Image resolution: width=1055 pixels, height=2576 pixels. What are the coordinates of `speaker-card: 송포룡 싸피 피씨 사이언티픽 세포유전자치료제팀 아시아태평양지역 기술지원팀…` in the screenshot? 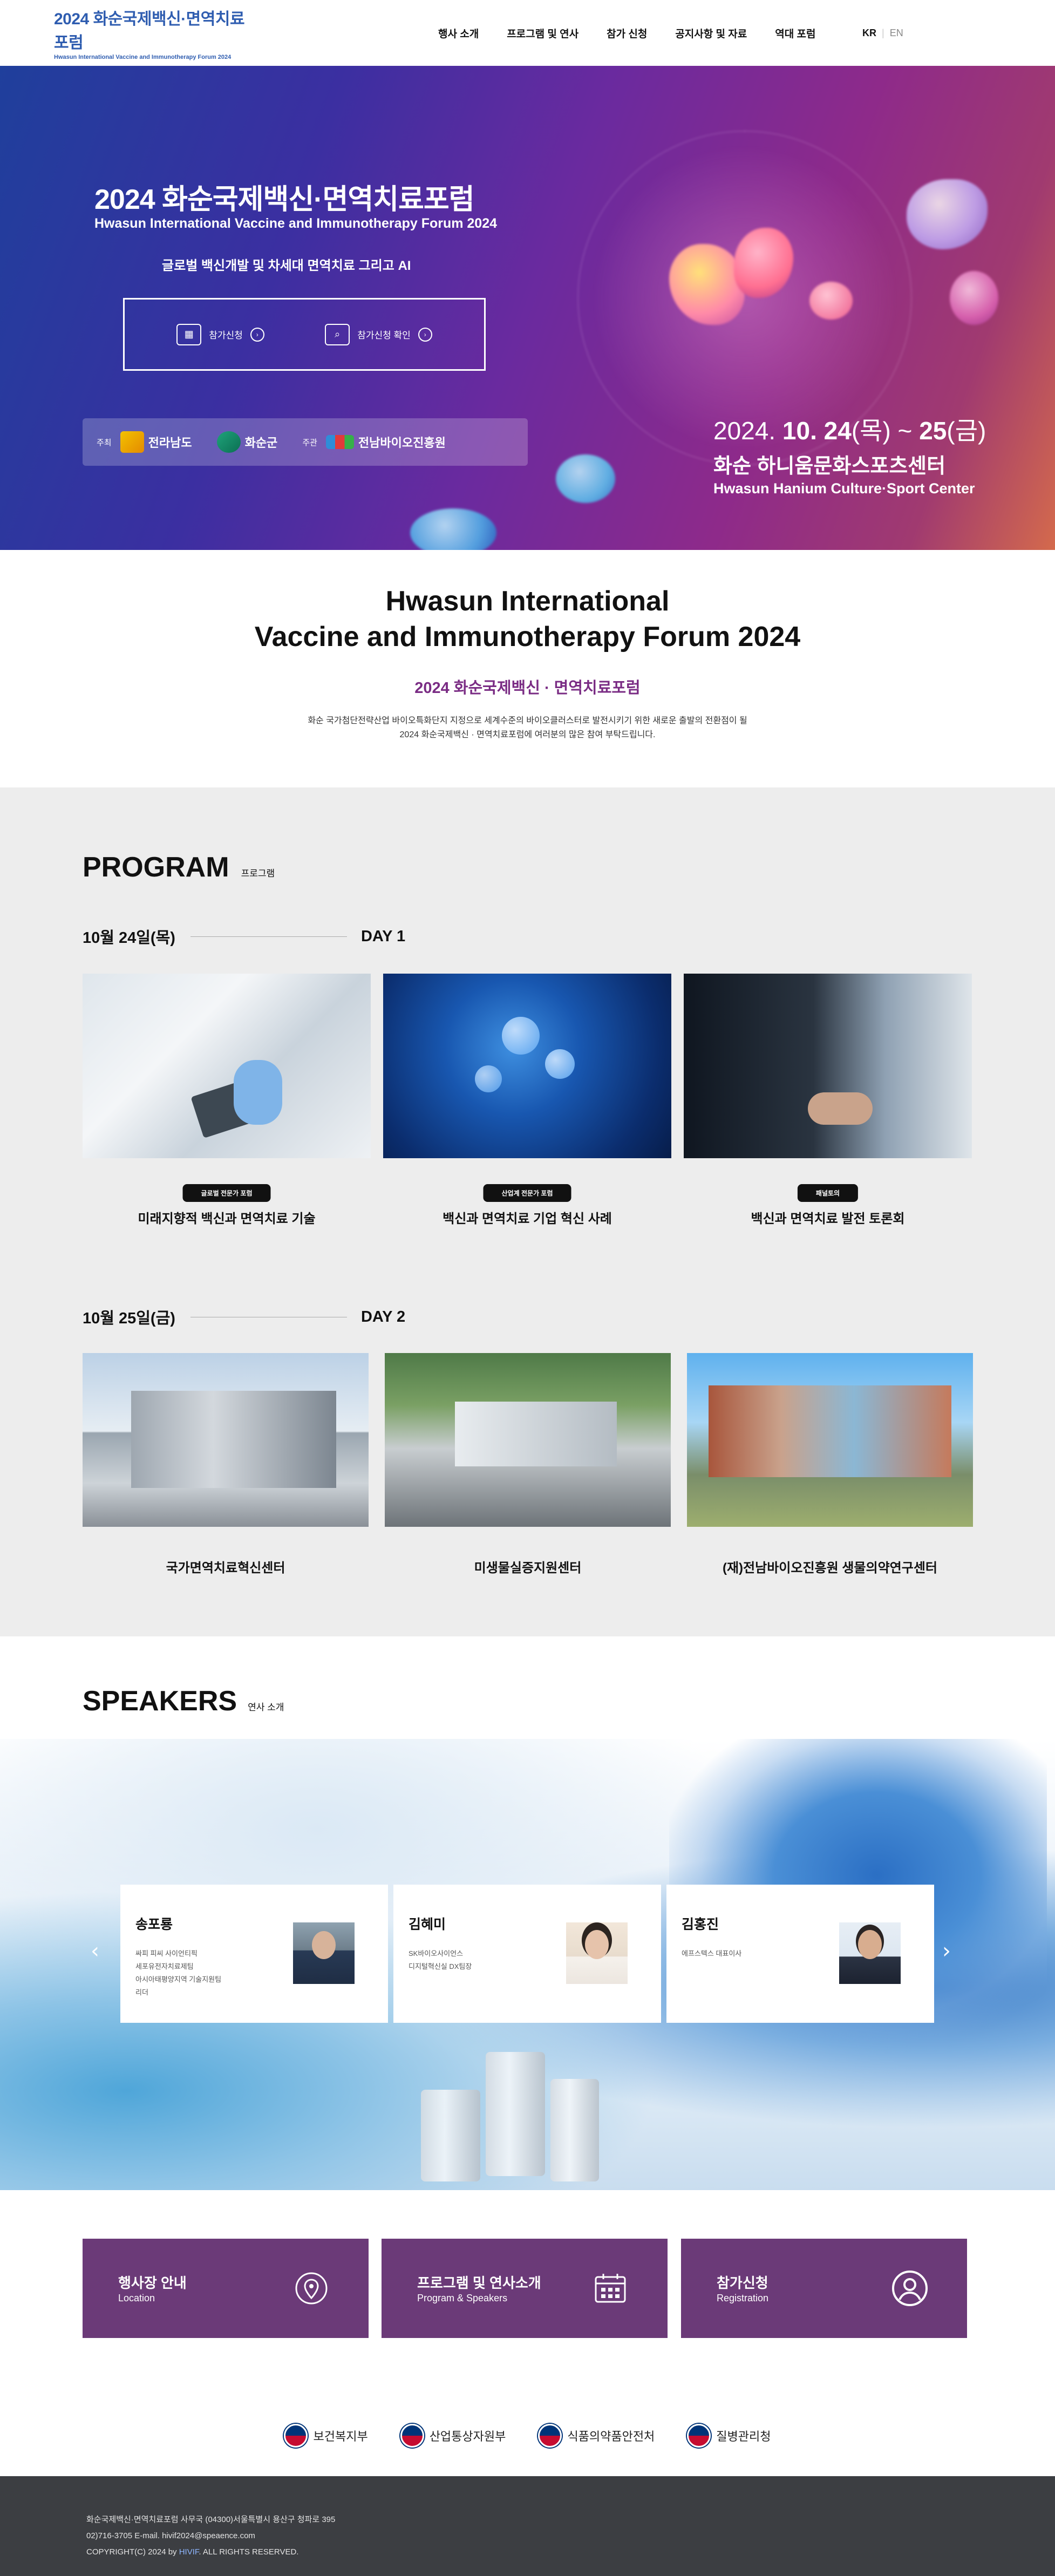 It's located at (254, 1954).